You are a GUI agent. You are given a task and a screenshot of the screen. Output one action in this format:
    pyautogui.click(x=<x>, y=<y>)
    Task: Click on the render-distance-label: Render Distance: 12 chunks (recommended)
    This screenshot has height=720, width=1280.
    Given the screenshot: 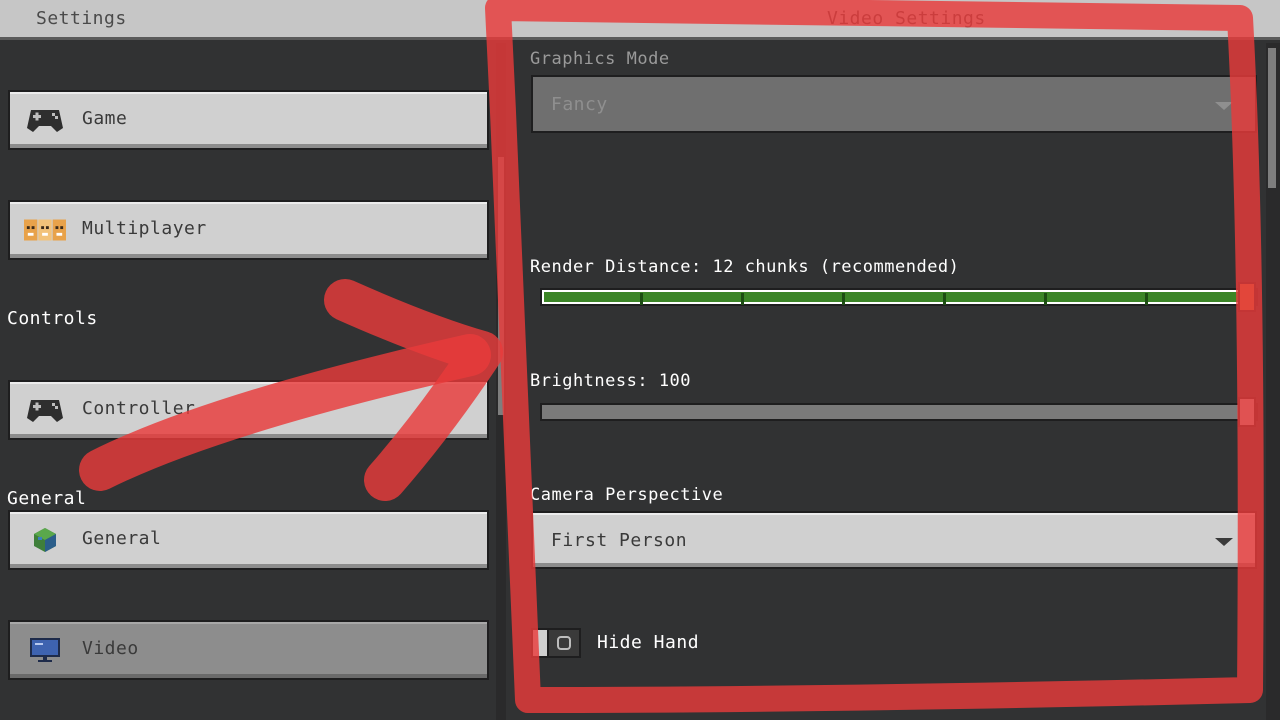 What is the action you would take?
    pyautogui.click(x=745, y=267)
    